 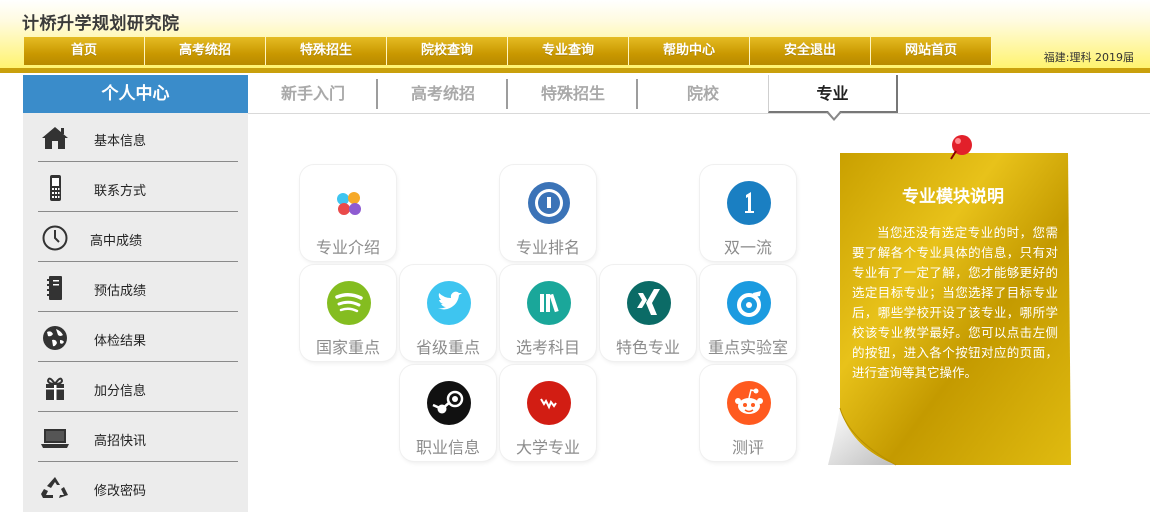 I want to click on sidebar-item-label: 体检结果, so click(x=120, y=341).